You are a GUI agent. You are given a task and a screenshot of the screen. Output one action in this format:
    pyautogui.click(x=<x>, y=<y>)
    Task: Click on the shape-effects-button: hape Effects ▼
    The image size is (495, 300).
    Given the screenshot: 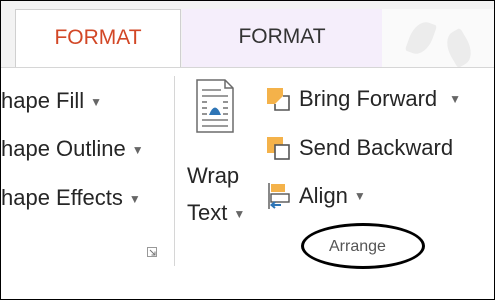 What is the action you would take?
    pyautogui.click(x=71, y=198)
    